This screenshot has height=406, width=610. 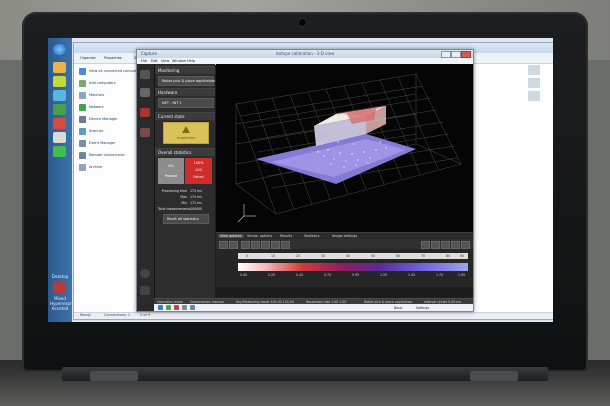 I want to click on status-text: Interval cycles 0.00 ms, so click(x=443, y=301).